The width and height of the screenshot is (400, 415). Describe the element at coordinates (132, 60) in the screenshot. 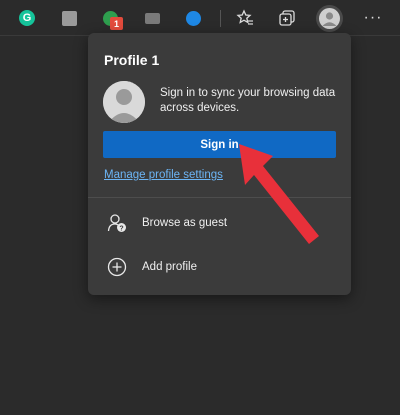

I see `profile-name: Profile 1` at that location.